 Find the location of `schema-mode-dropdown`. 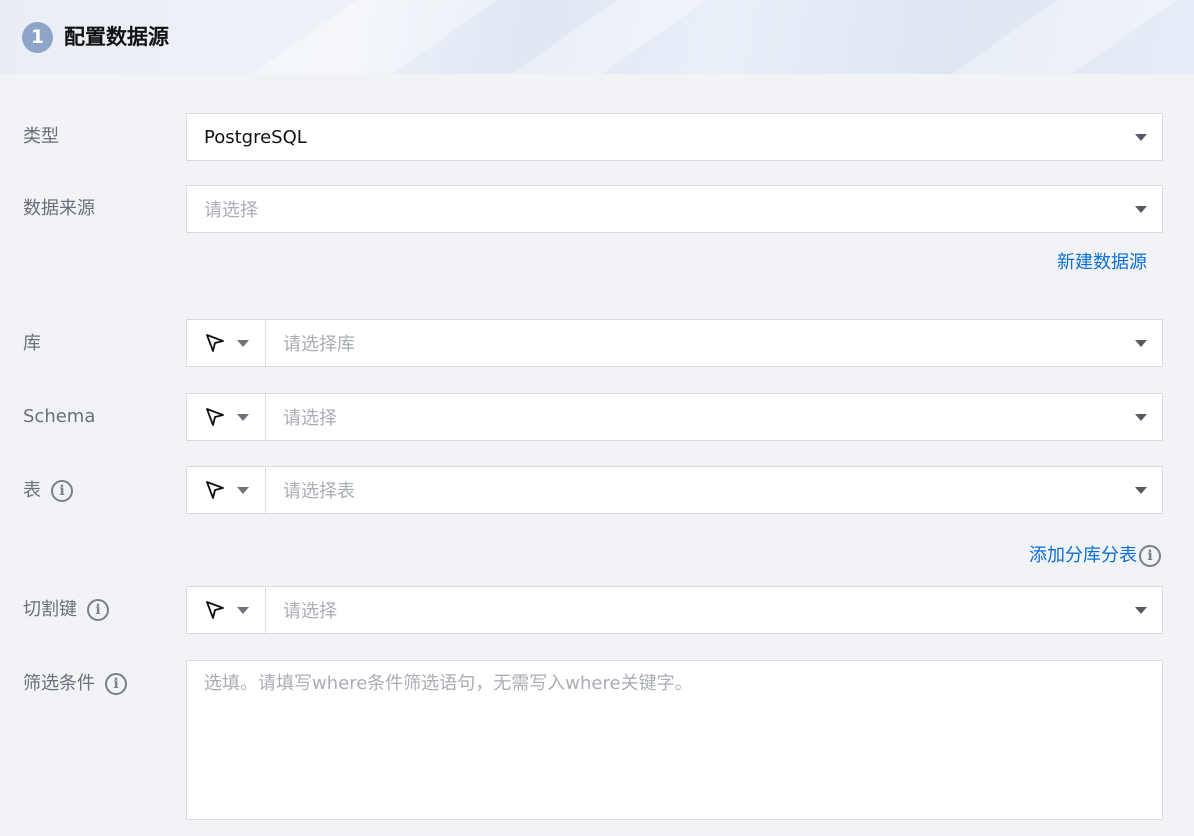

schema-mode-dropdown is located at coordinates (226, 417).